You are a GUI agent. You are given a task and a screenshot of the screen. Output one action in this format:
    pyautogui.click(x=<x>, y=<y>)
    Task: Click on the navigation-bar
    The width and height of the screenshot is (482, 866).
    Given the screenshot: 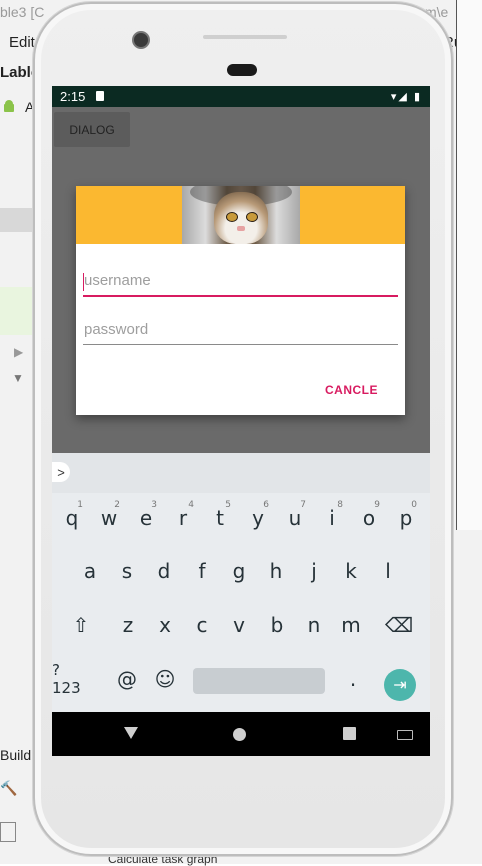 What is the action you would take?
    pyautogui.click(x=241, y=734)
    